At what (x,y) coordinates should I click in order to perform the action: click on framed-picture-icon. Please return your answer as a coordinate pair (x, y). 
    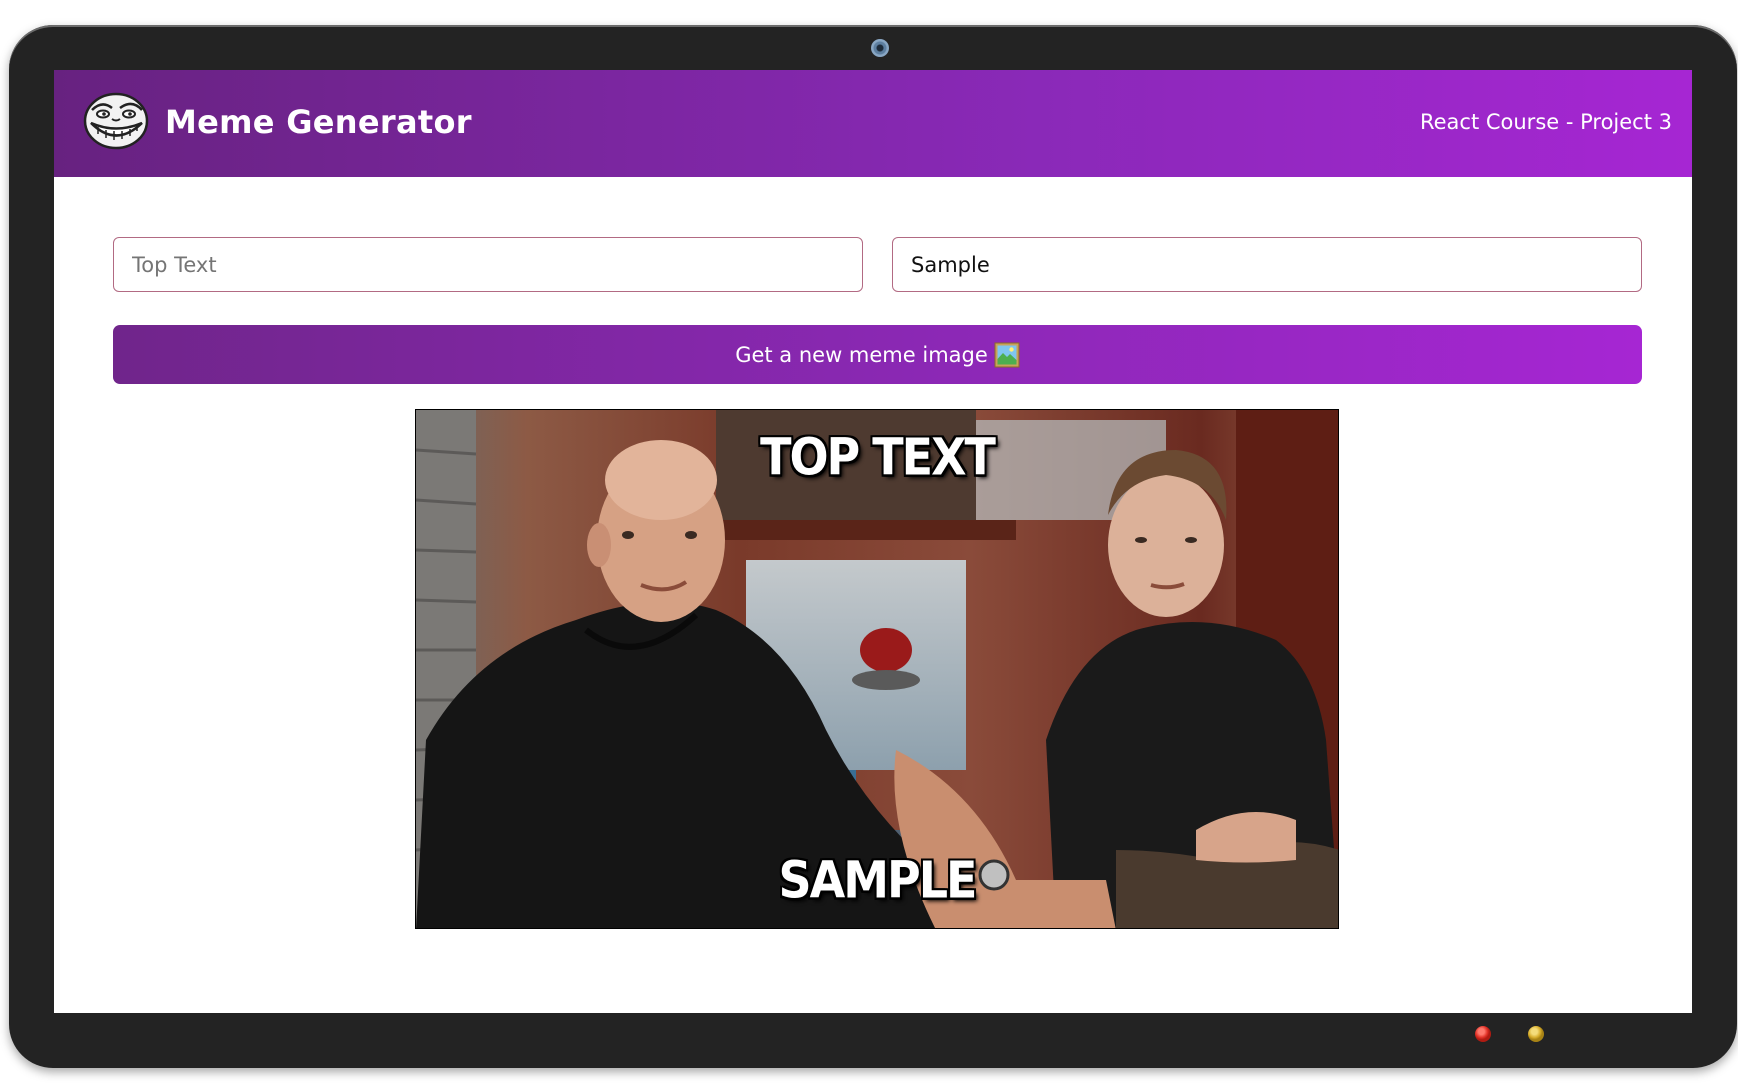
    Looking at the image, I should click on (1007, 354).